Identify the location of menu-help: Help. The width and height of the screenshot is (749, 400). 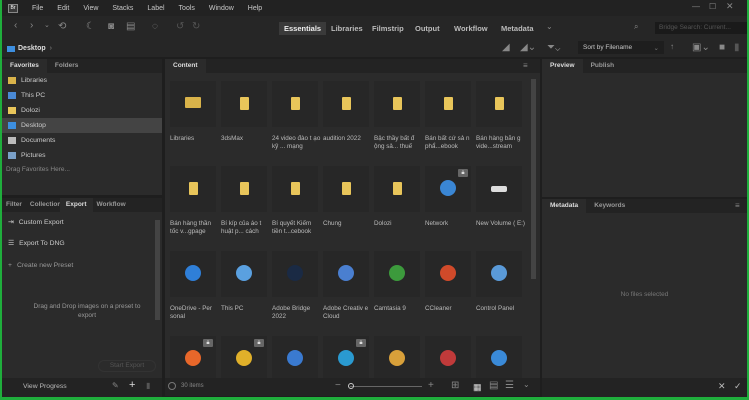
(255, 8).